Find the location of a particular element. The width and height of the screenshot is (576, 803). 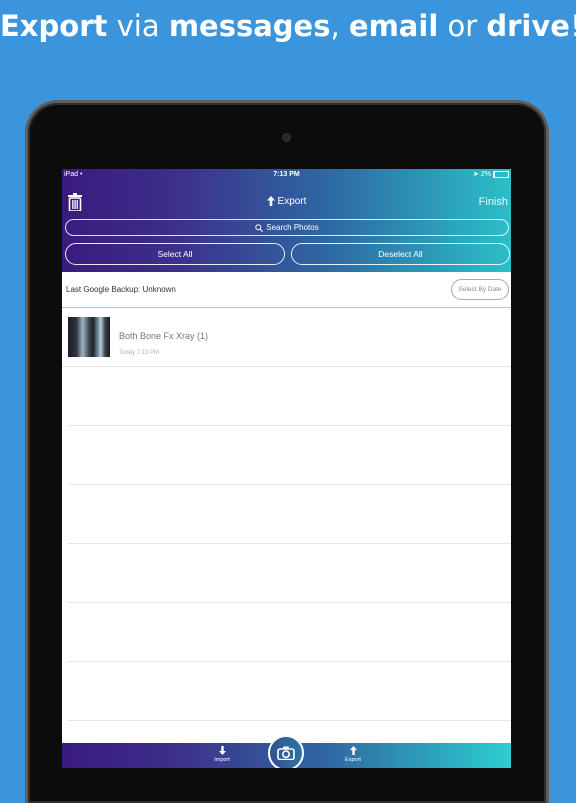

deselect-all-button: Deselect All is located at coordinates (400, 254).